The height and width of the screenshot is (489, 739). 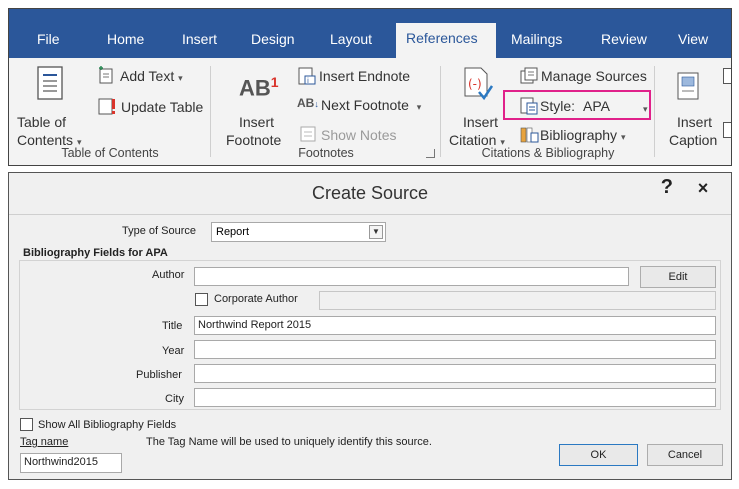 What do you see at coordinates (199, 39) in the screenshot?
I see `tab-insert: Insert` at bounding box center [199, 39].